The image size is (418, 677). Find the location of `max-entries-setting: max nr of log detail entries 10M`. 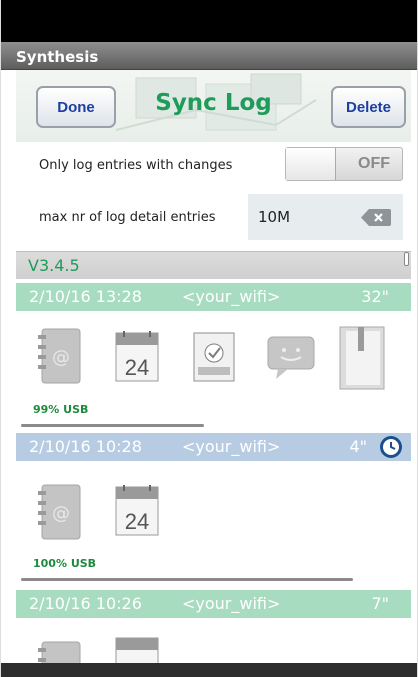

max-entries-setting: max nr of log detail entries 10M is located at coordinates (213, 218).